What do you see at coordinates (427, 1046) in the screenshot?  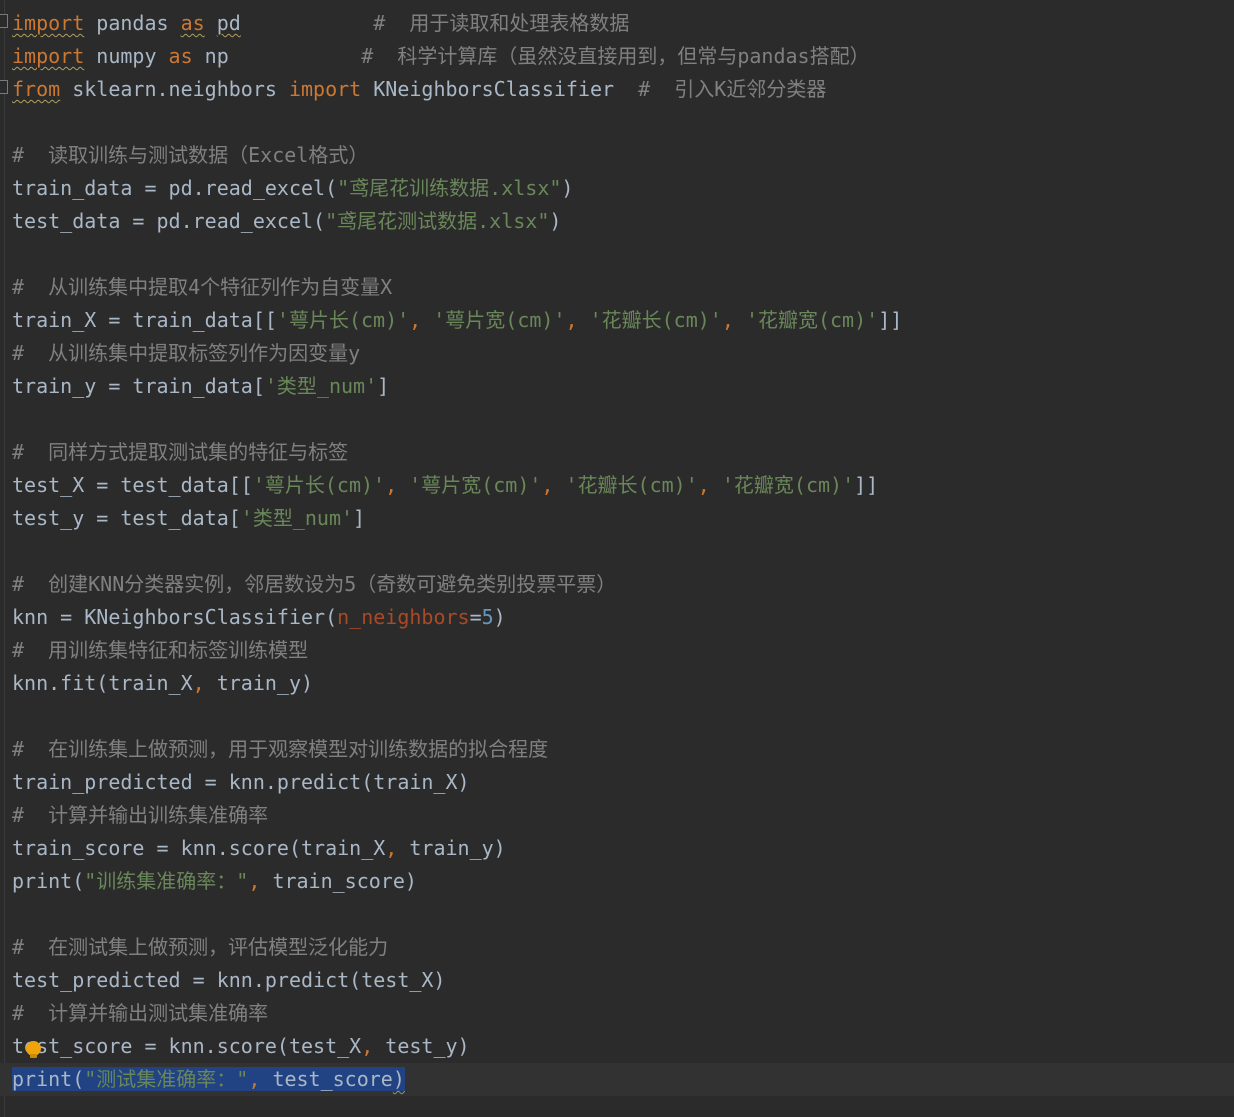 I see `code-token-plain: test_y)` at bounding box center [427, 1046].